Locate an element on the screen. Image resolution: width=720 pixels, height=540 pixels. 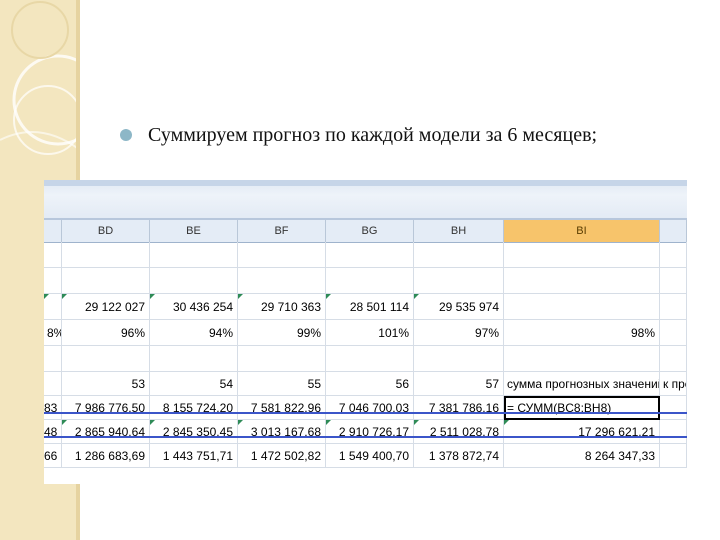
cell: 8% is located at coordinates (53, 333).